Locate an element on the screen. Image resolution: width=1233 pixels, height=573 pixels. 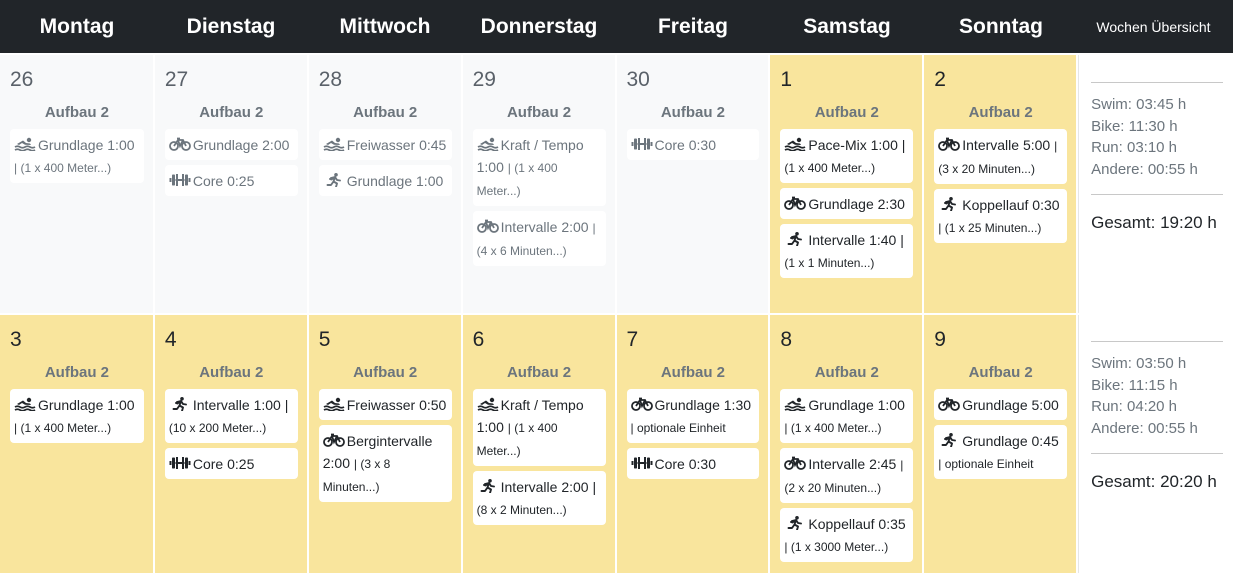
header-sunday: Sonntag is located at coordinates (1001, 26).